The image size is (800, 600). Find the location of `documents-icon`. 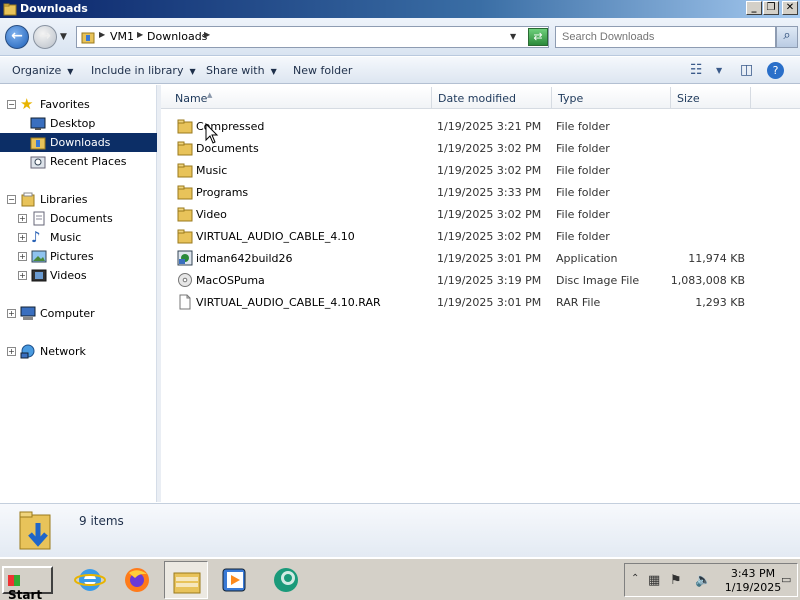

documents-icon is located at coordinates (39, 218).